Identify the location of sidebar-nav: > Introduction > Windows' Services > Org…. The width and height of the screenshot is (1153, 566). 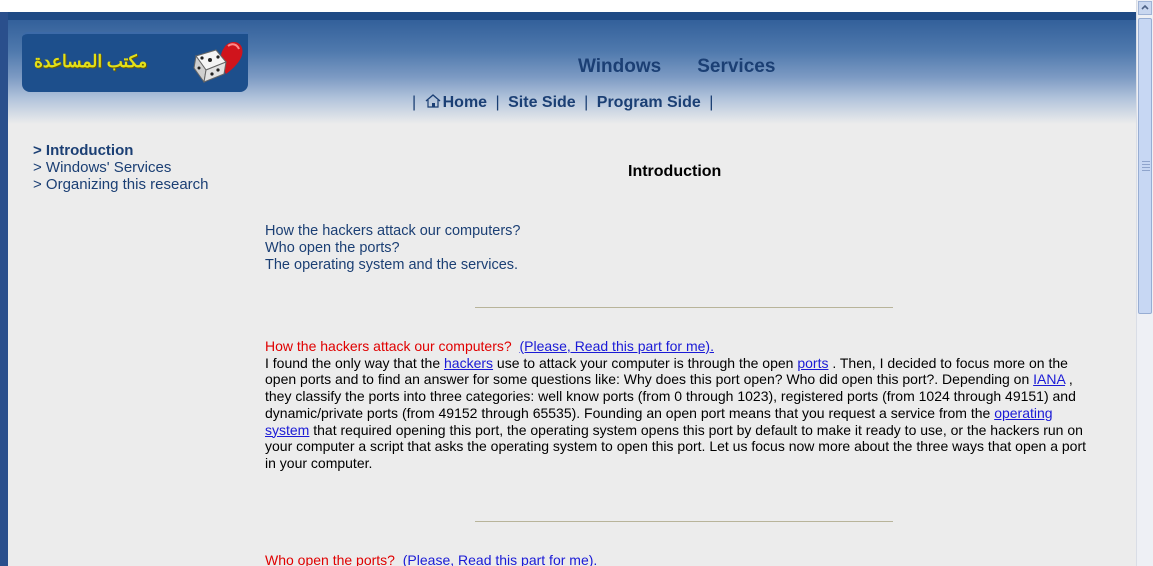
(121, 167).